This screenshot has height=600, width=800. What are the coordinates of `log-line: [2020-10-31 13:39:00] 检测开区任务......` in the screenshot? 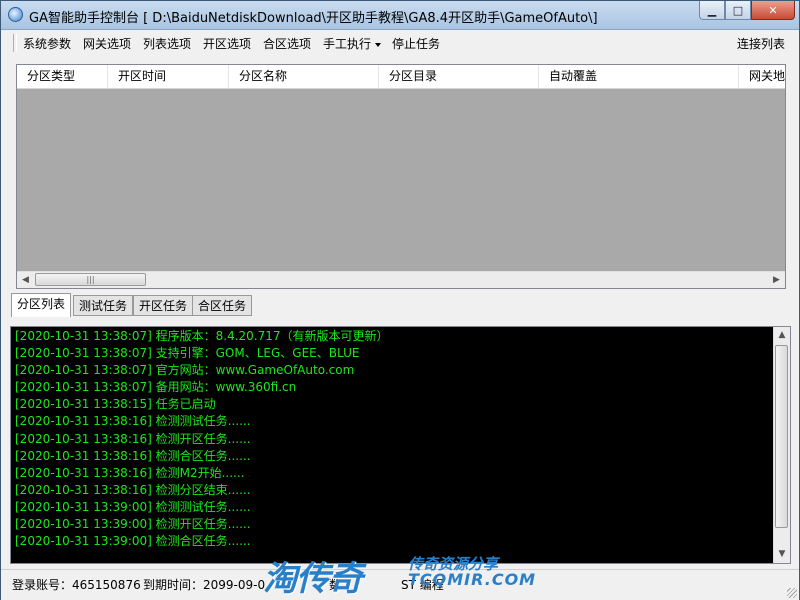 It's located at (133, 524).